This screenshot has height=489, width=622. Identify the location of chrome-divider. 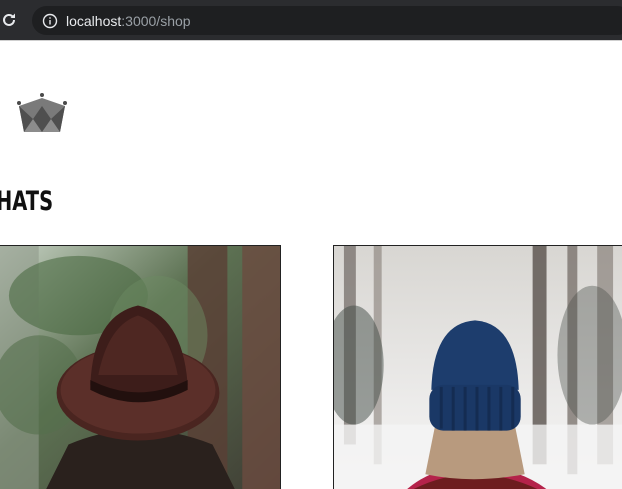
(311, 40).